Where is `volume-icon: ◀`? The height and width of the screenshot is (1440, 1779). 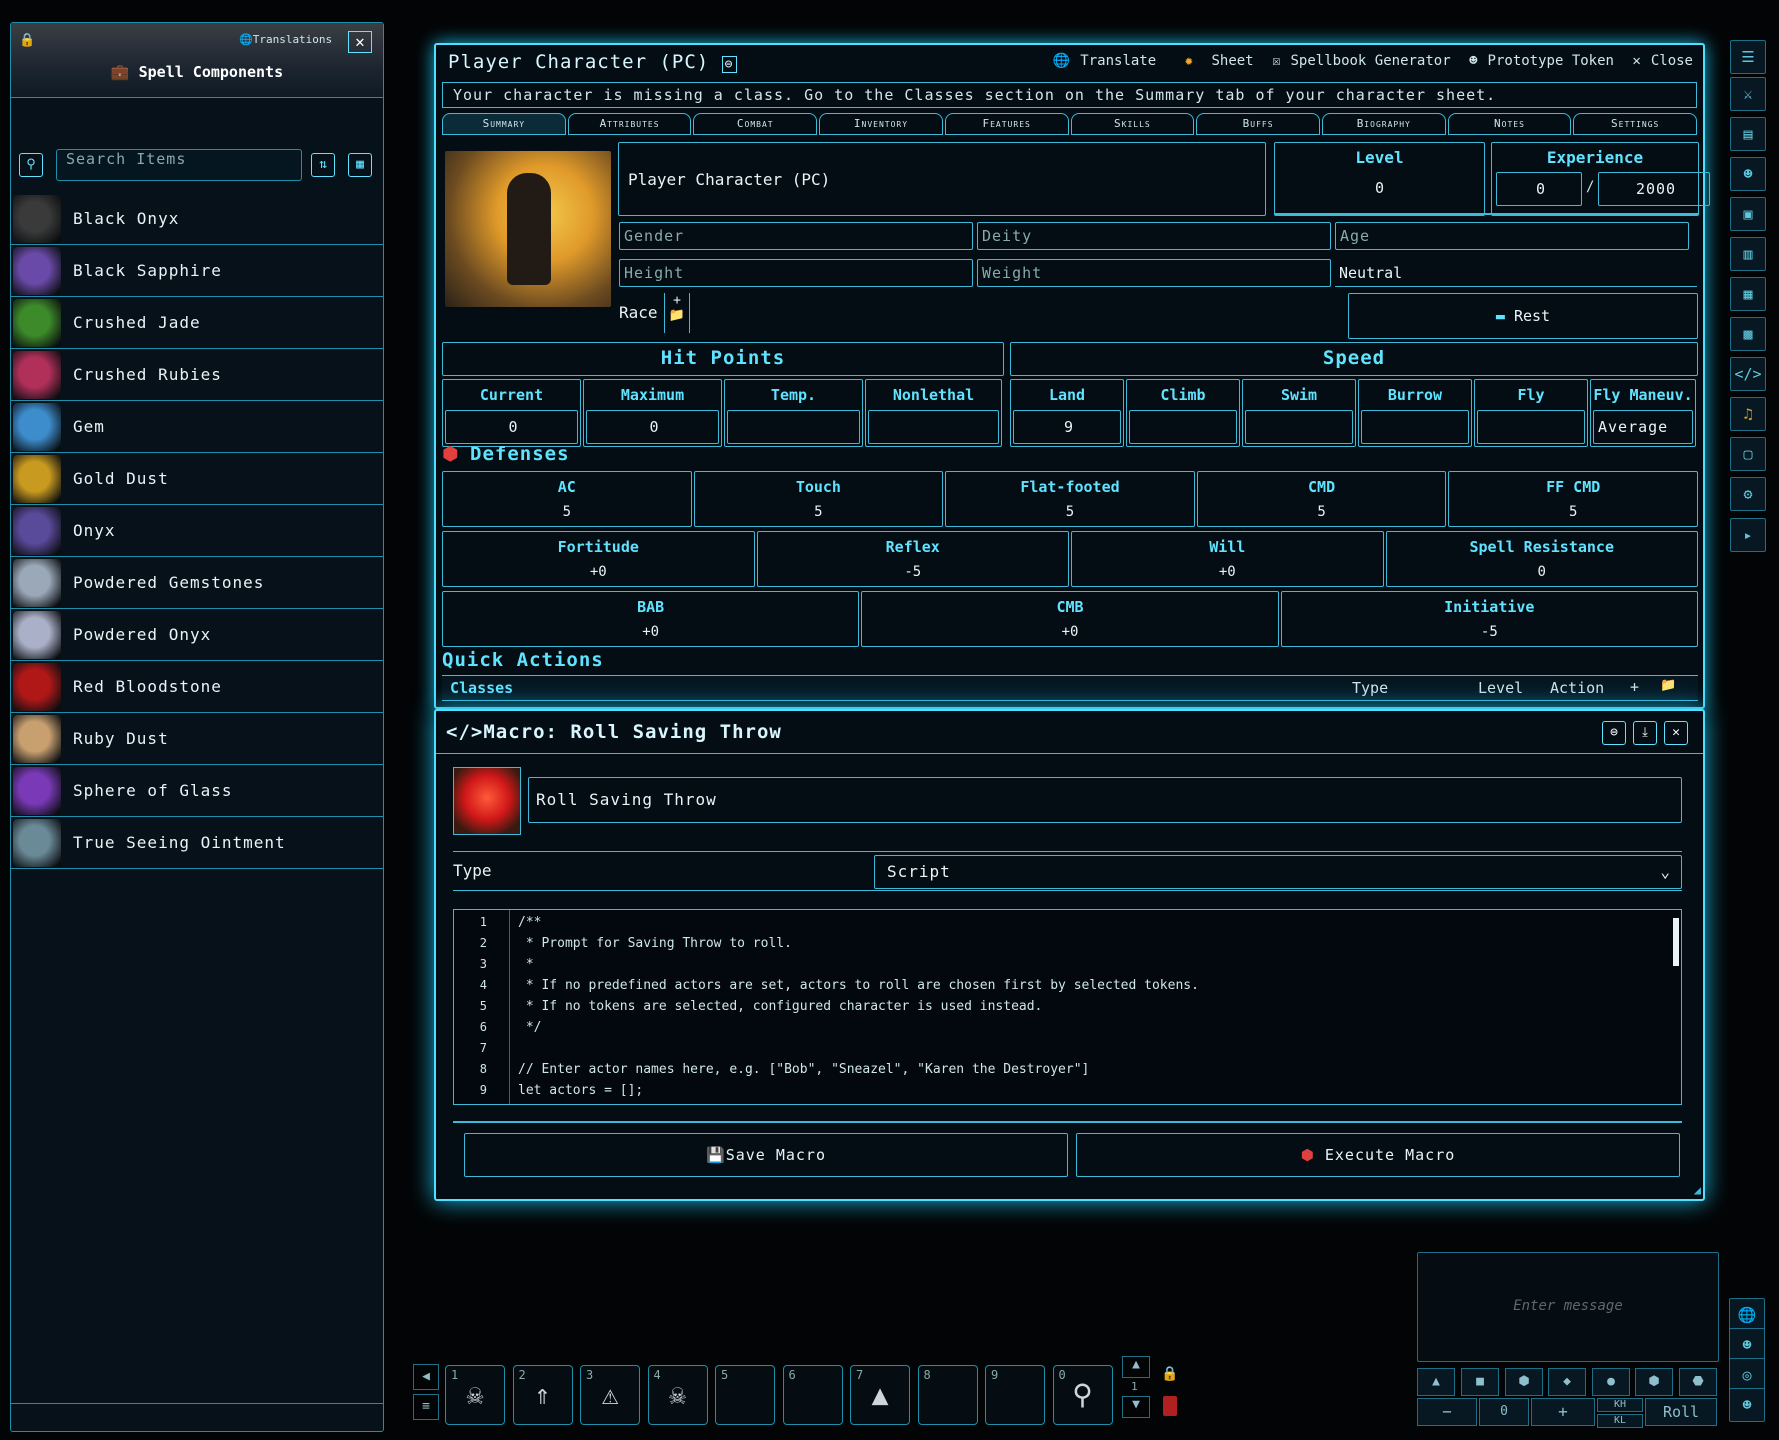
volume-icon: ◀ is located at coordinates (426, 1377).